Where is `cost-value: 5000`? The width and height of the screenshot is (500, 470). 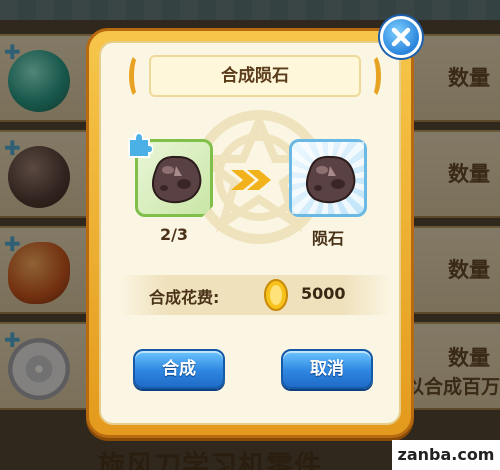
cost-value: 5000 is located at coordinates (323, 293).